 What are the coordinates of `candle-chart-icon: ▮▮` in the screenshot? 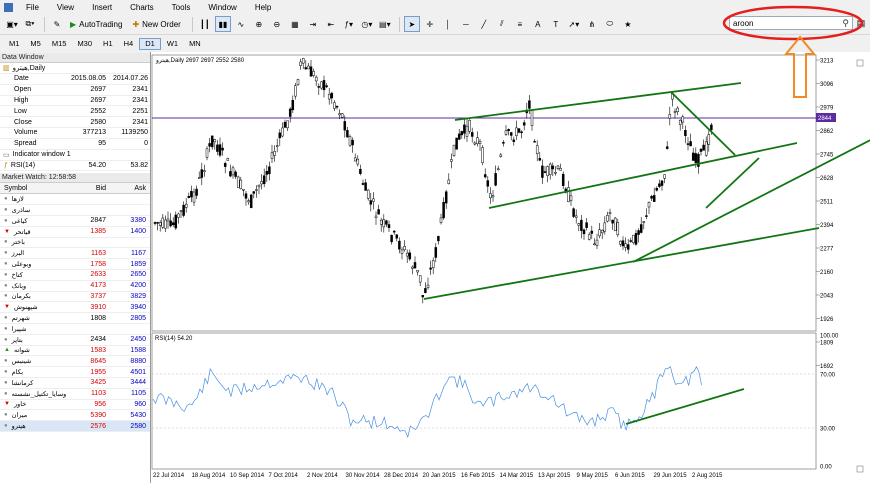 It's located at (222, 24).